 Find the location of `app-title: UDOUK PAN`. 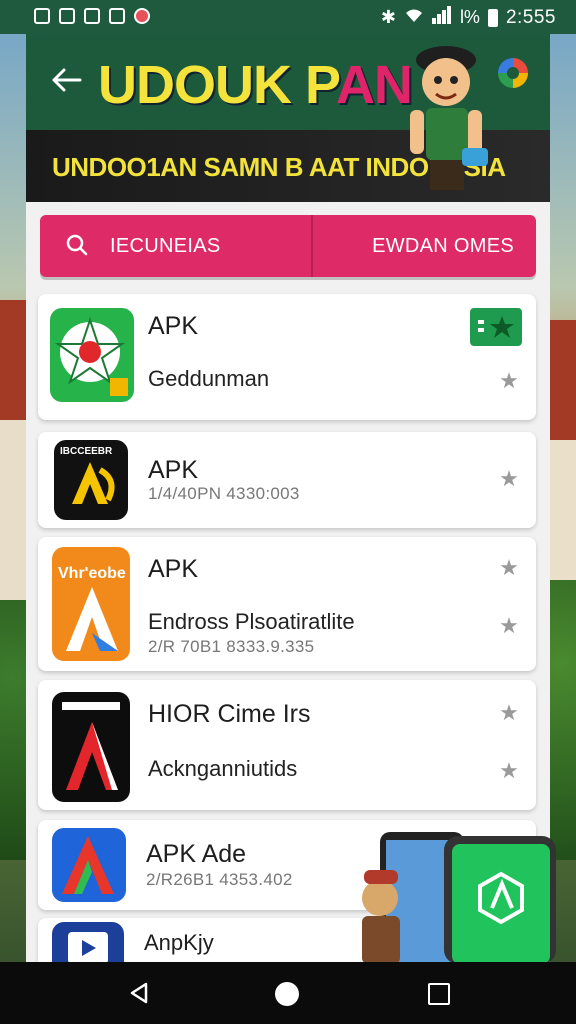

app-title: UDOUK PAN is located at coordinates (255, 85).